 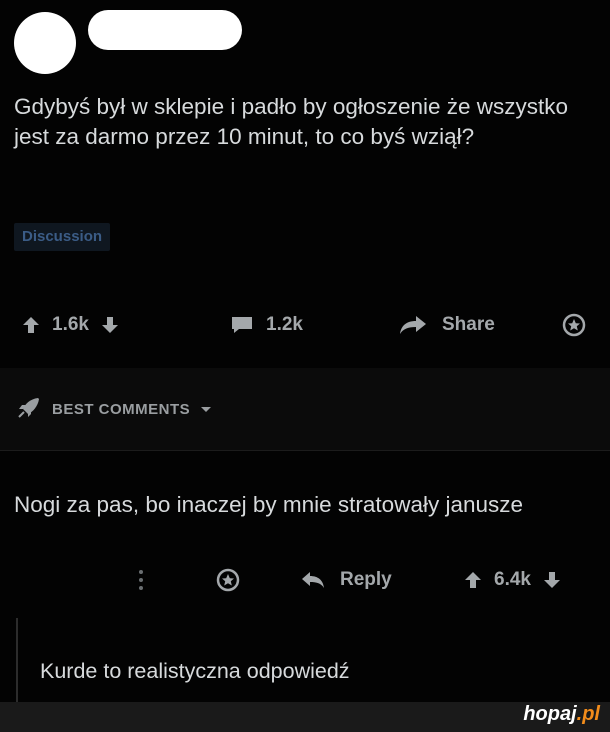 What do you see at coordinates (206, 409) in the screenshot?
I see `chevron-down-icon` at bounding box center [206, 409].